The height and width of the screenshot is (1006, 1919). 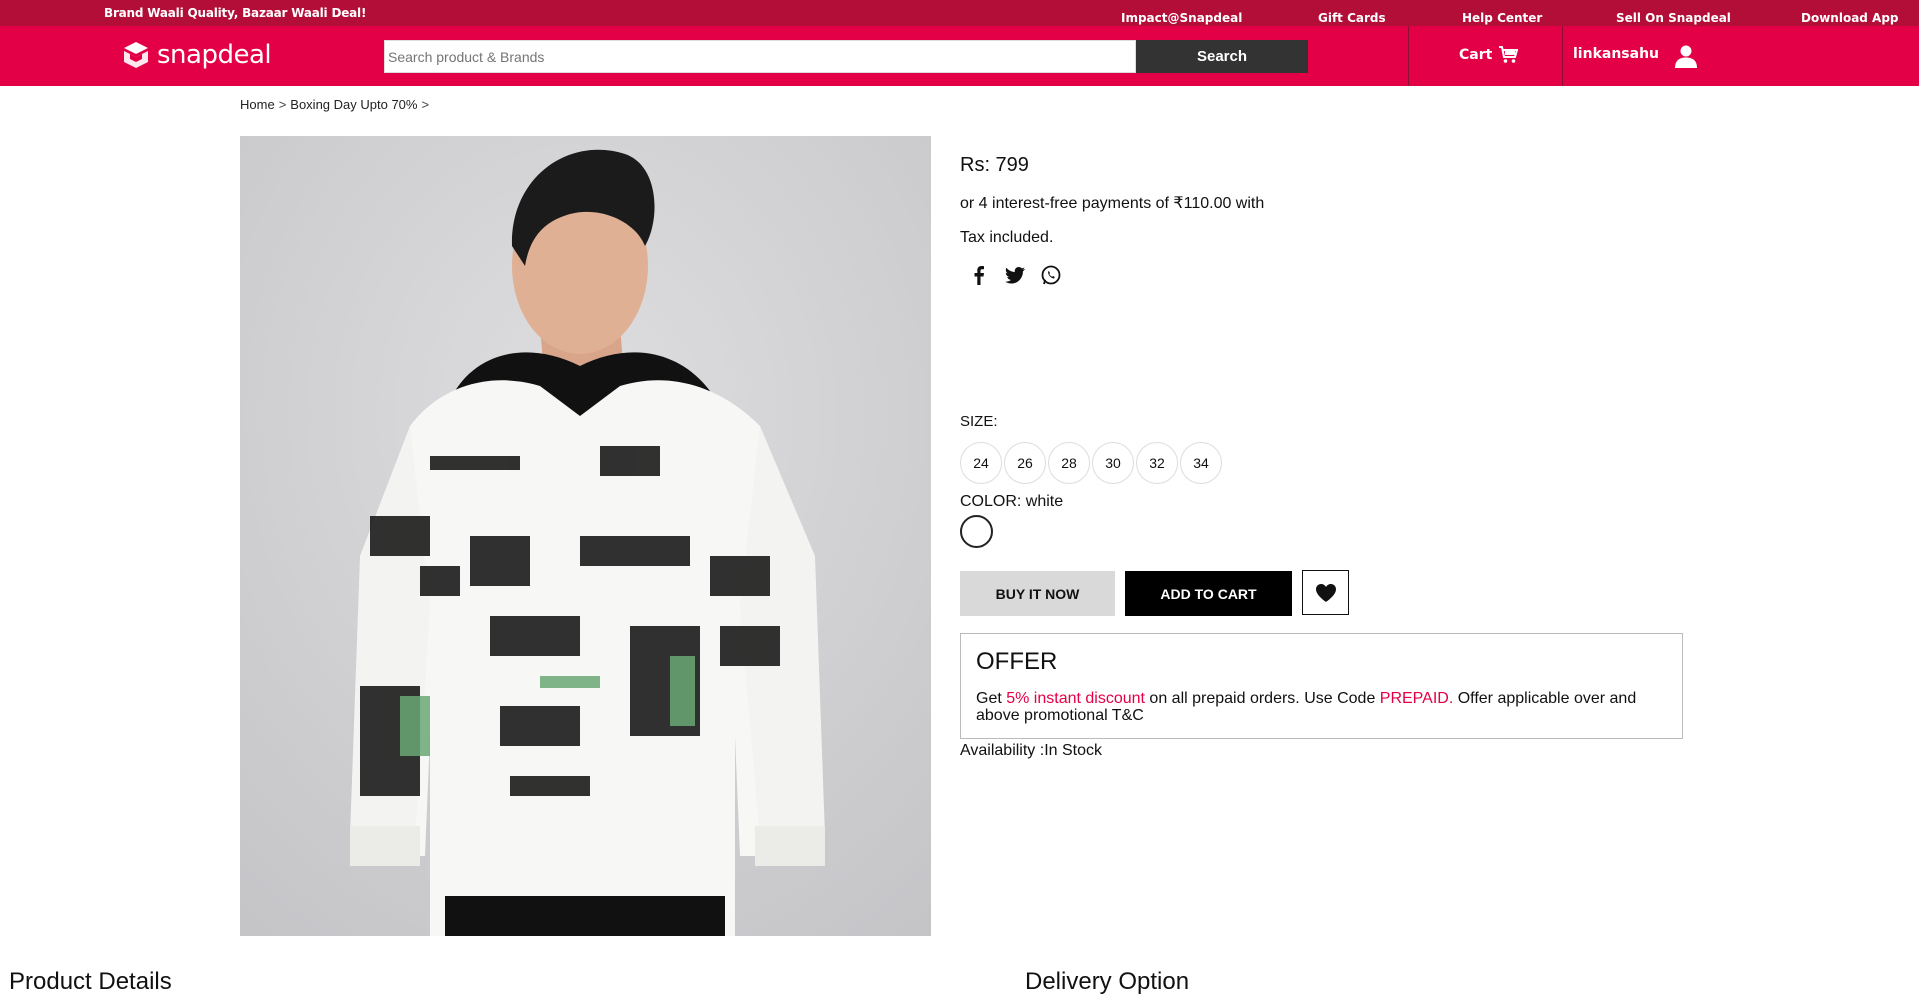 What do you see at coordinates (1012, 501) in the screenshot?
I see `color-label: COLOR: white` at bounding box center [1012, 501].